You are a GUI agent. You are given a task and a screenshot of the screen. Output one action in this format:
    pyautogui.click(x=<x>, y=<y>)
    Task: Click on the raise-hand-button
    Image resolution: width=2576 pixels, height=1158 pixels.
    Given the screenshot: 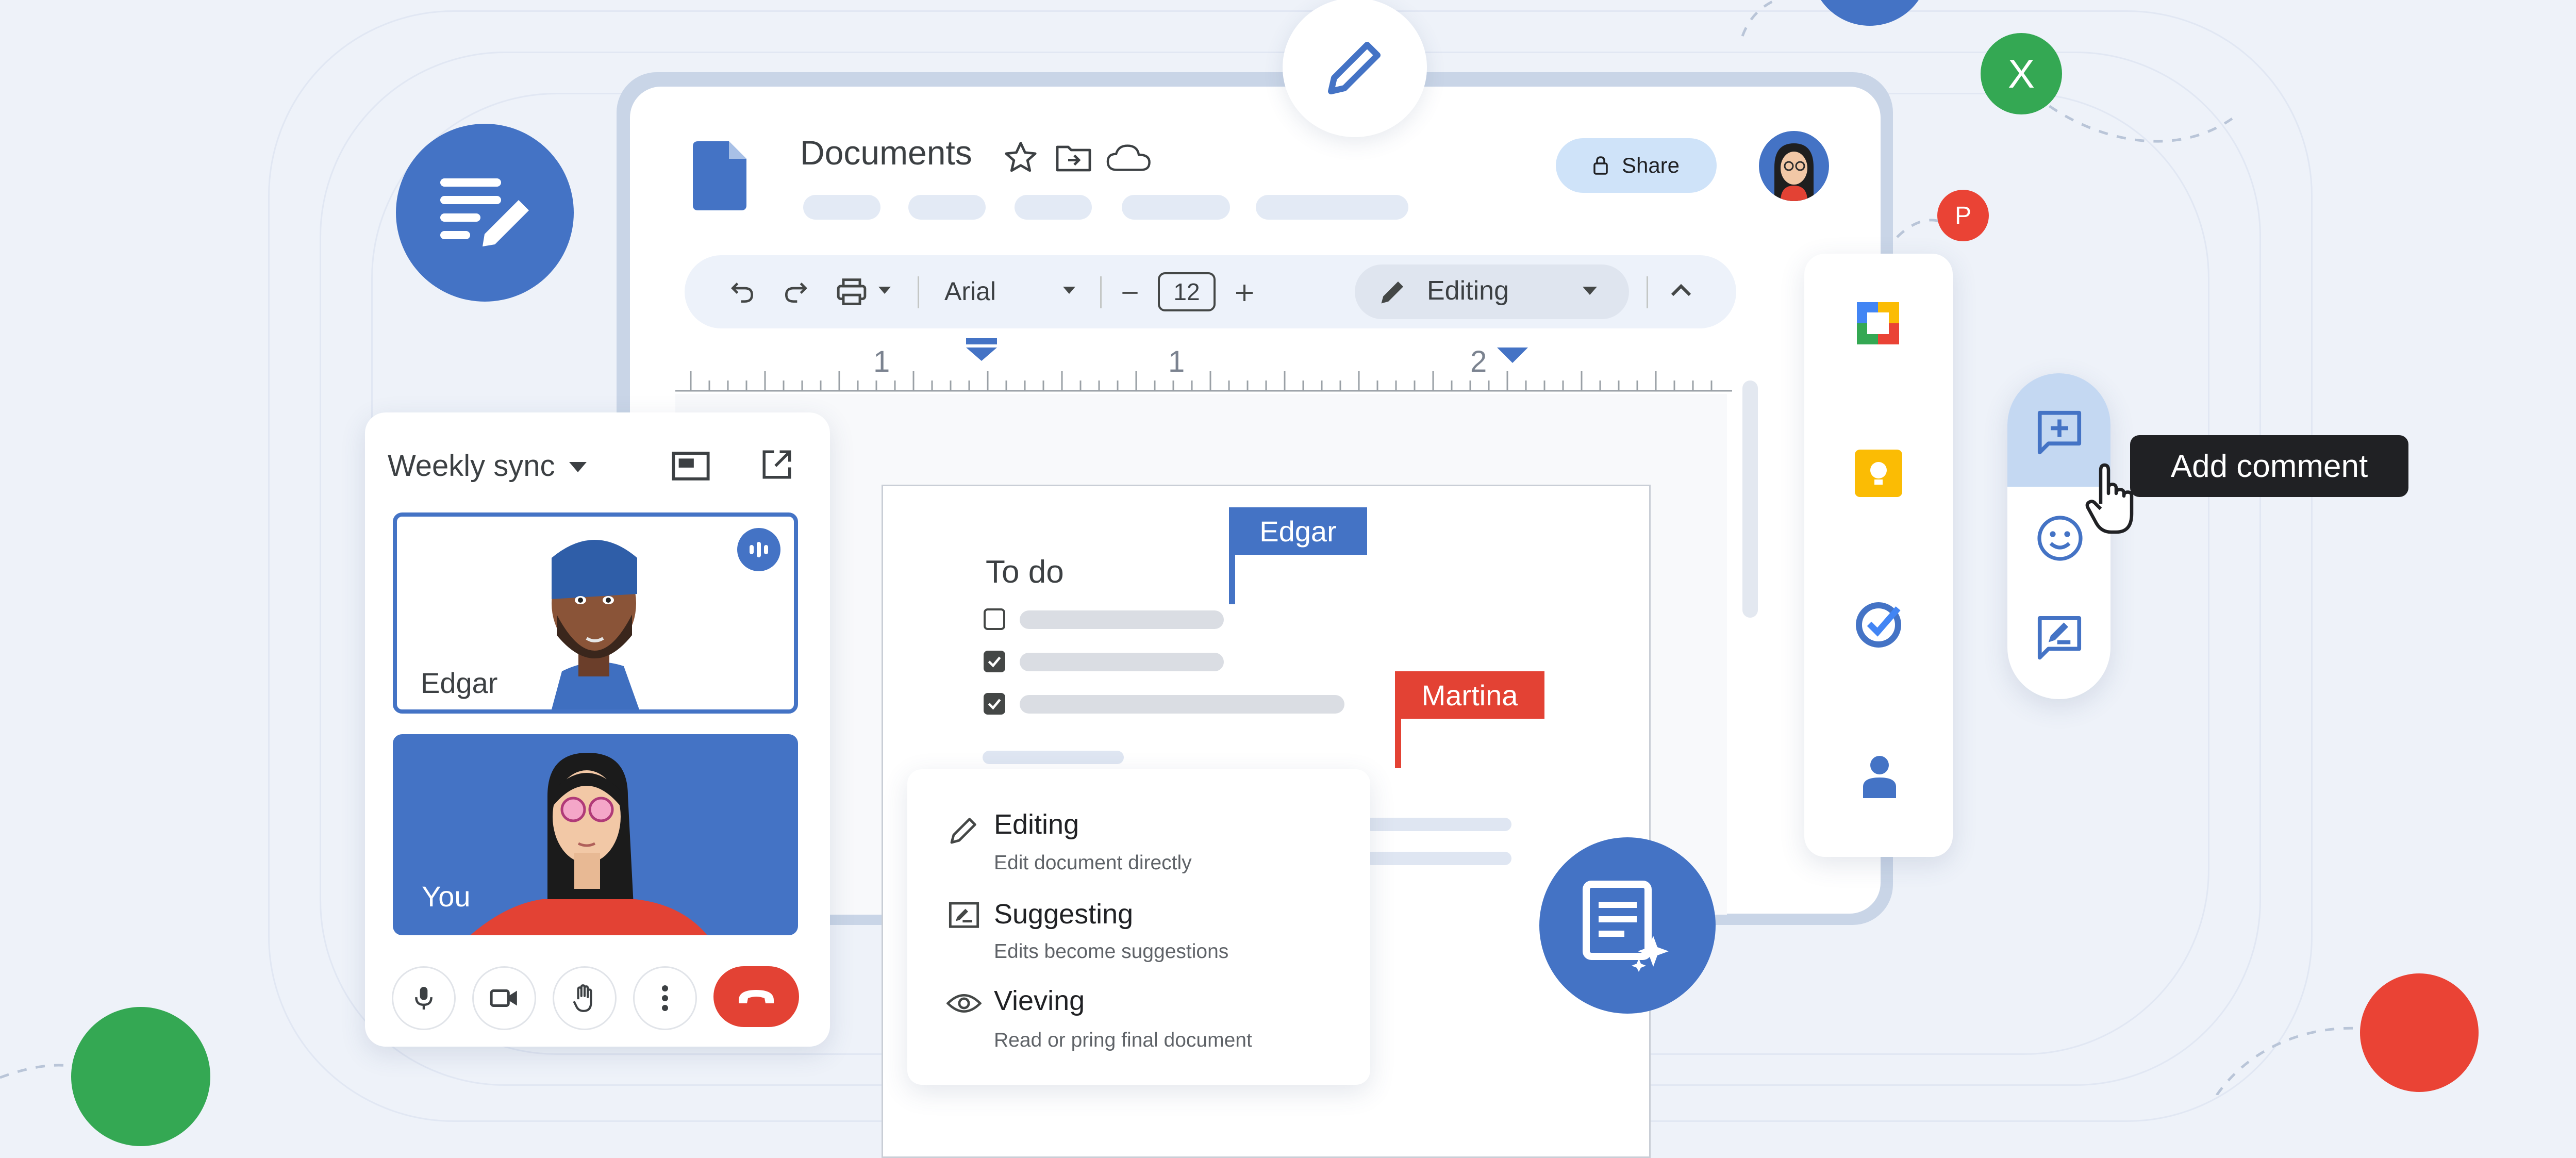 What is the action you would take?
    pyautogui.click(x=585, y=998)
    